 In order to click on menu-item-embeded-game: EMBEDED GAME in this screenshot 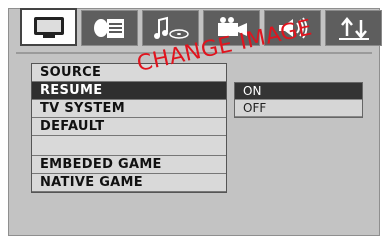, I will do `click(129, 165)`.